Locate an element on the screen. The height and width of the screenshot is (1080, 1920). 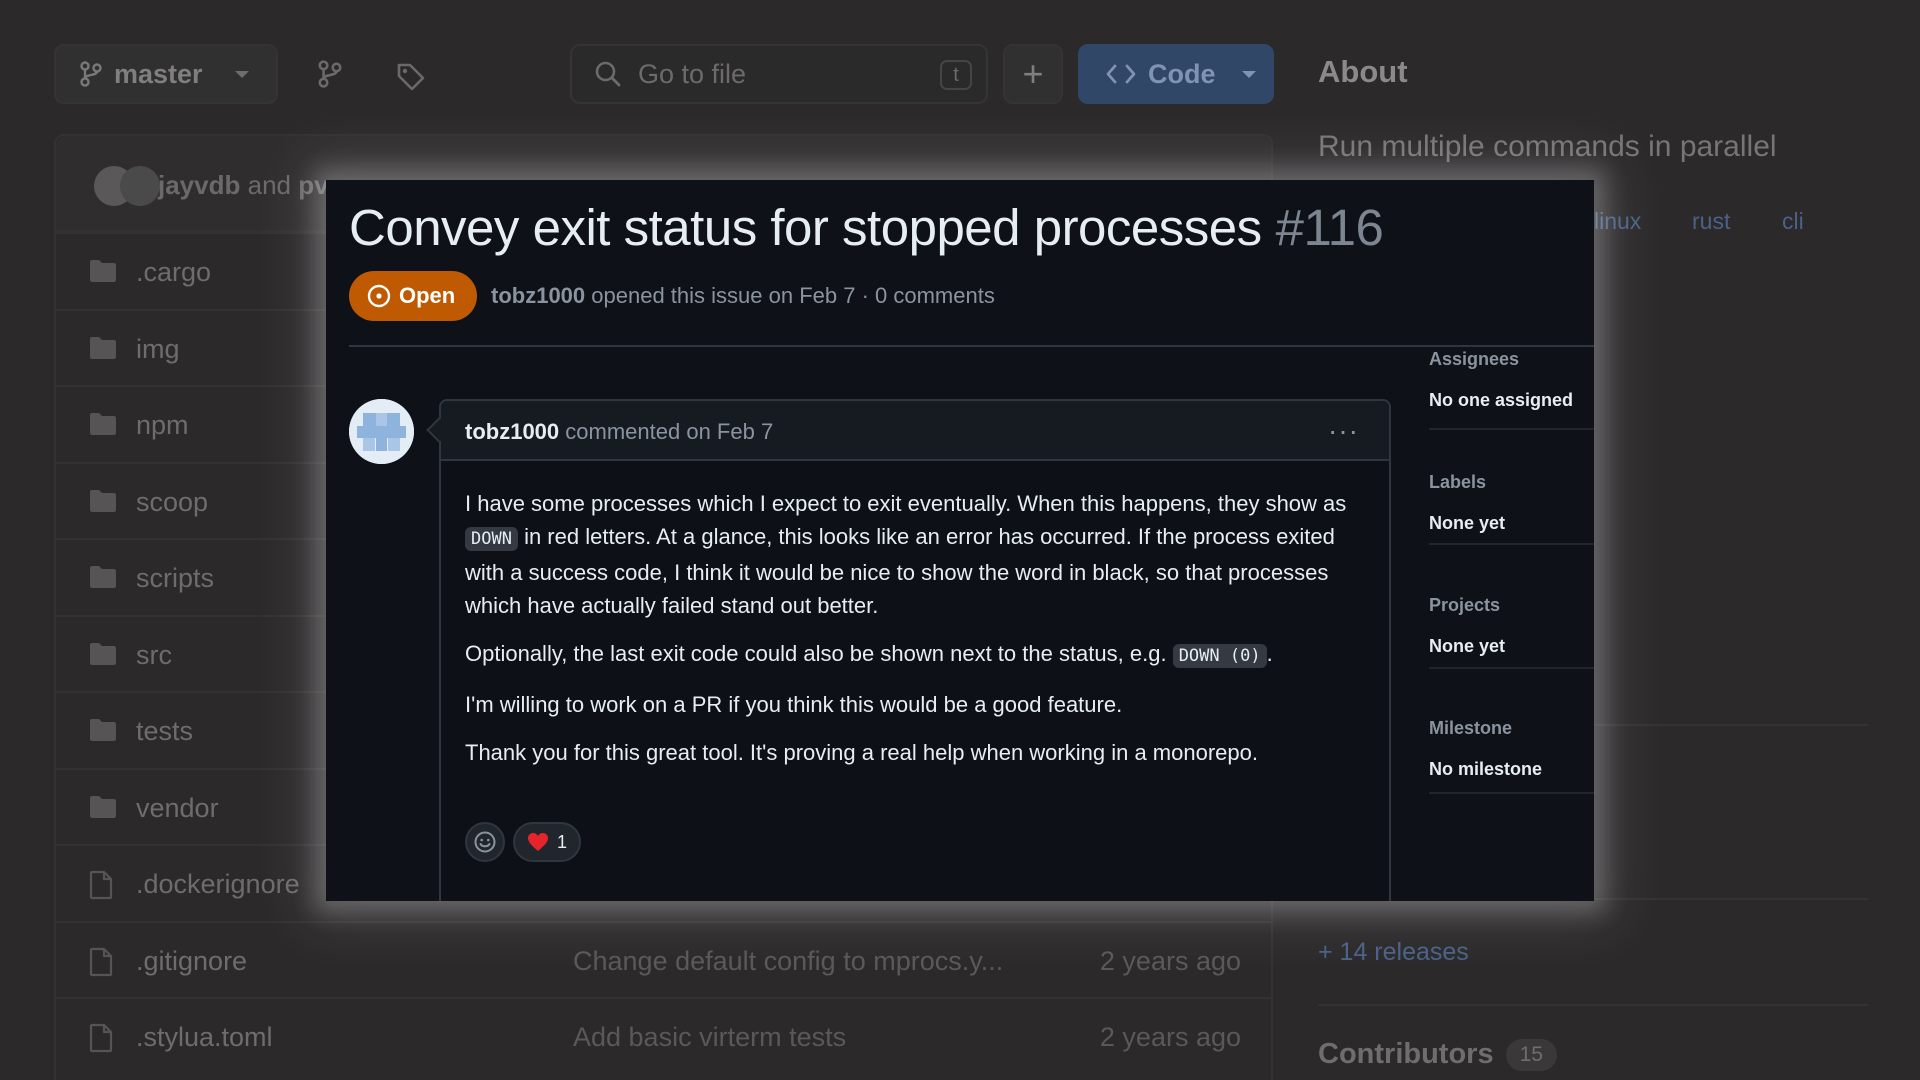
issue-opened-icon is located at coordinates (379, 296).